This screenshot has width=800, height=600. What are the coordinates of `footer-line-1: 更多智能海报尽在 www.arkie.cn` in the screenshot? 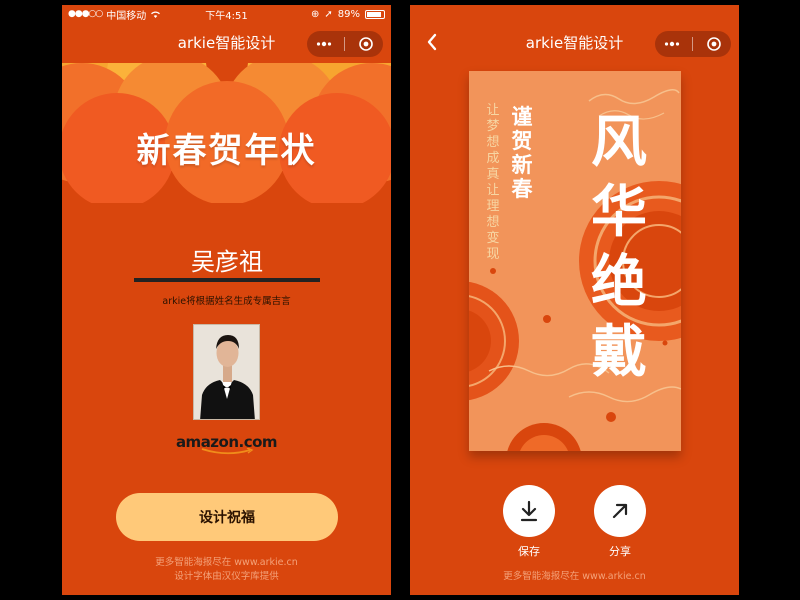 It's located at (226, 562).